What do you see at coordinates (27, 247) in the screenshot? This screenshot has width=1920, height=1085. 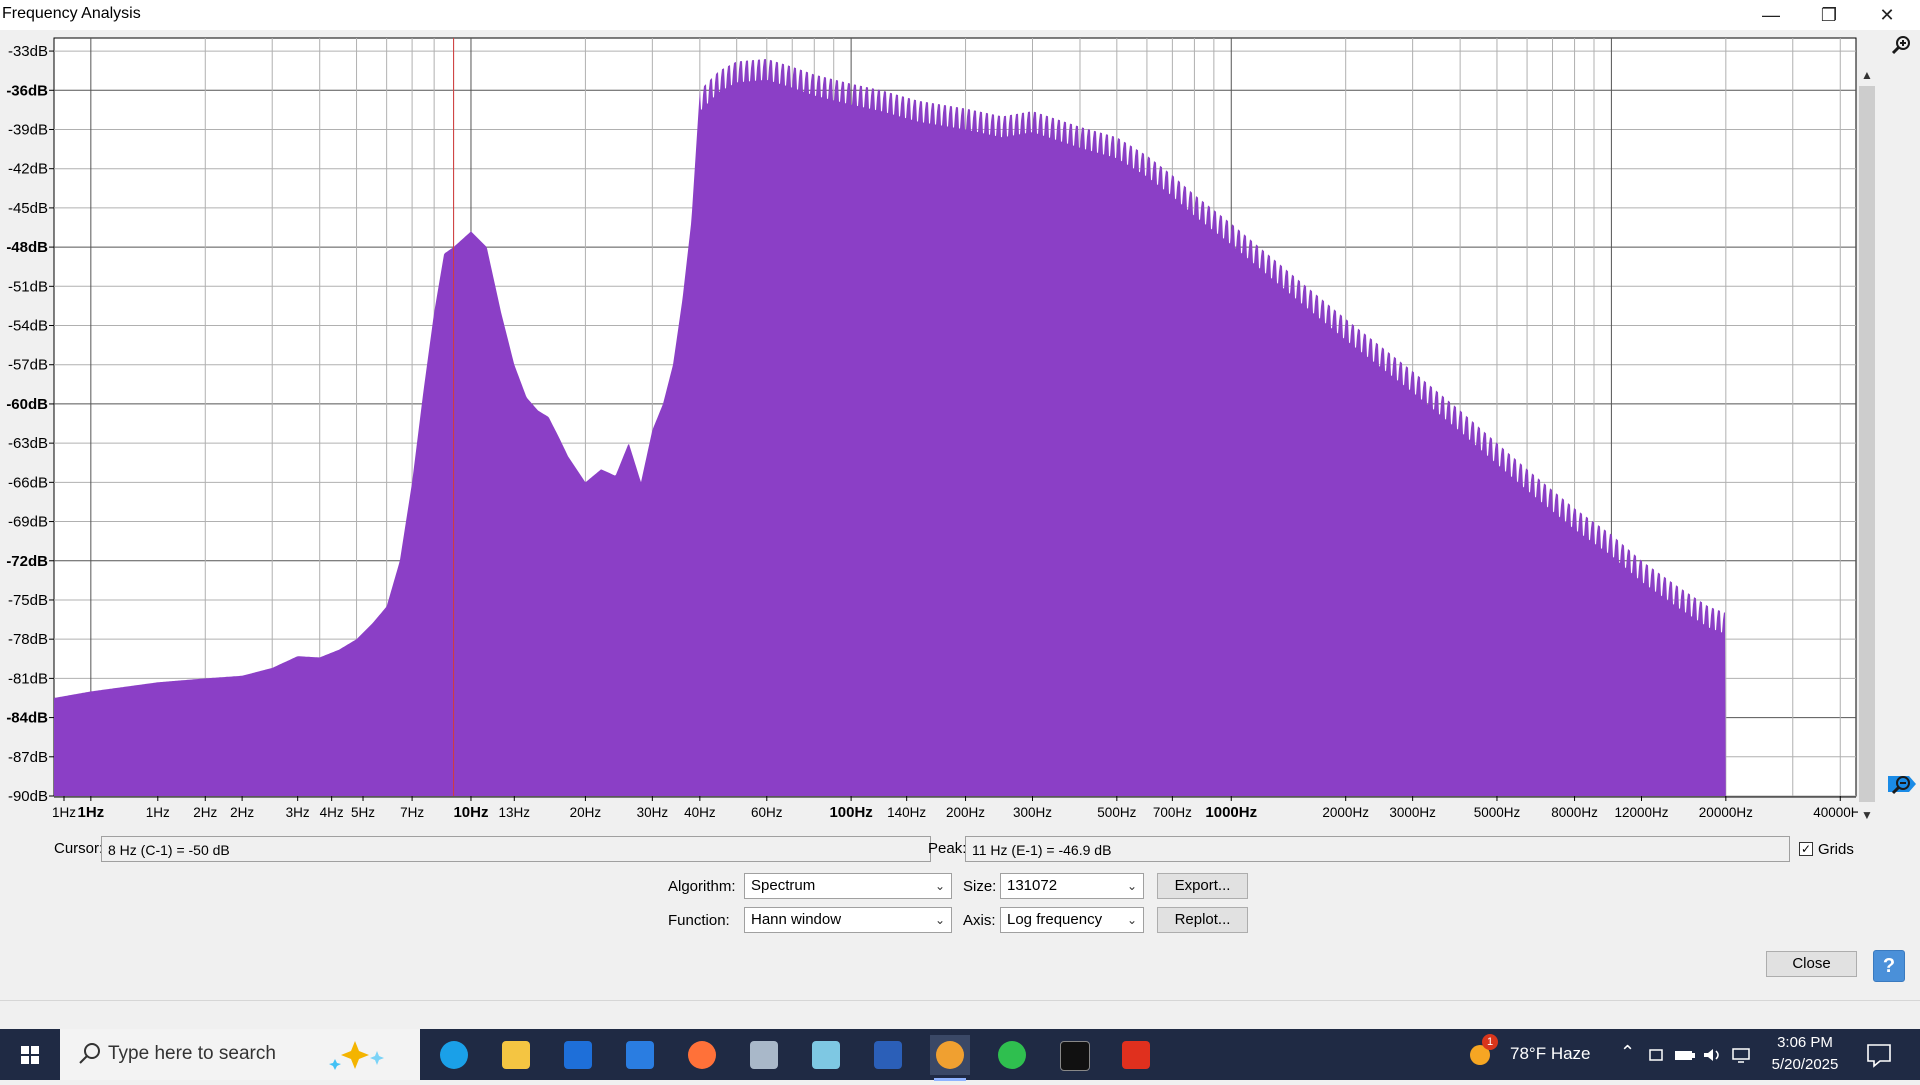 I see `y-tick-label: -48dB` at bounding box center [27, 247].